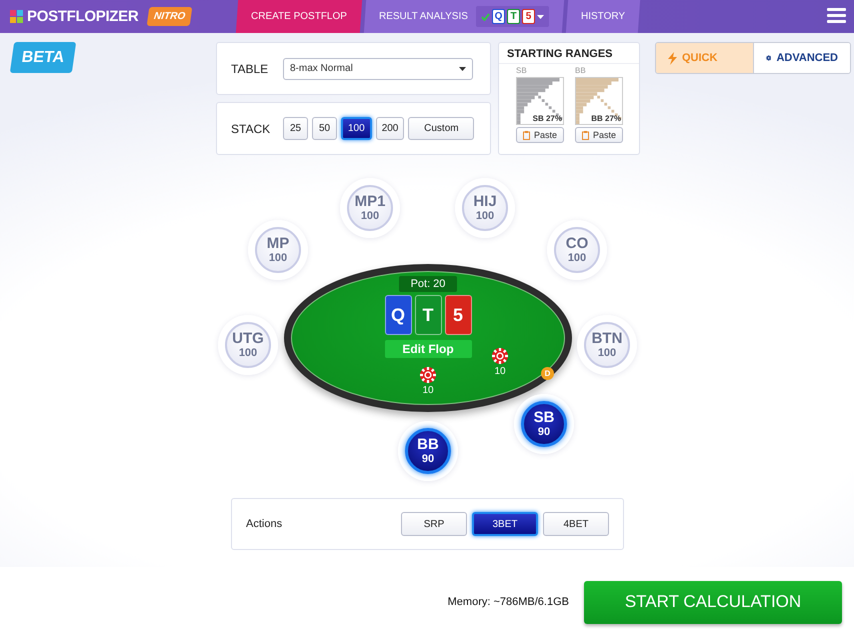  Describe the element at coordinates (505, 524) in the screenshot. I see `action-option: 3BET` at that location.